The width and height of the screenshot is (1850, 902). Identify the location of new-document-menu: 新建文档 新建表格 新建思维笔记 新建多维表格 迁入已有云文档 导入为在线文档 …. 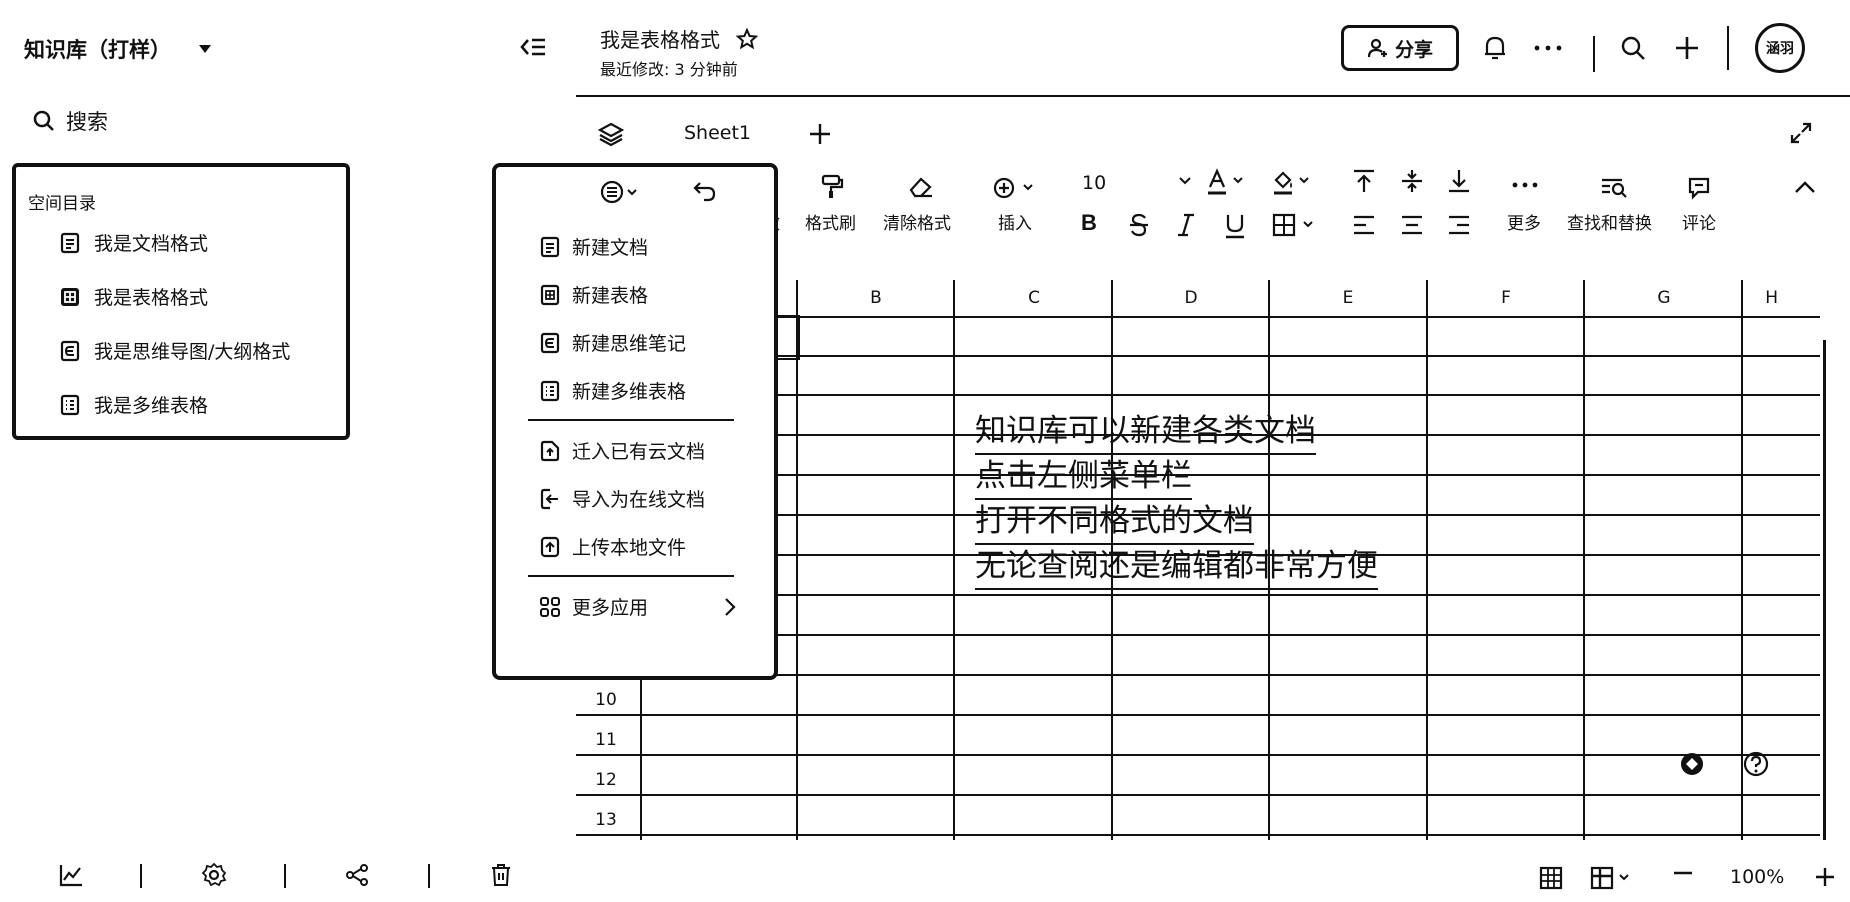
(635, 421).